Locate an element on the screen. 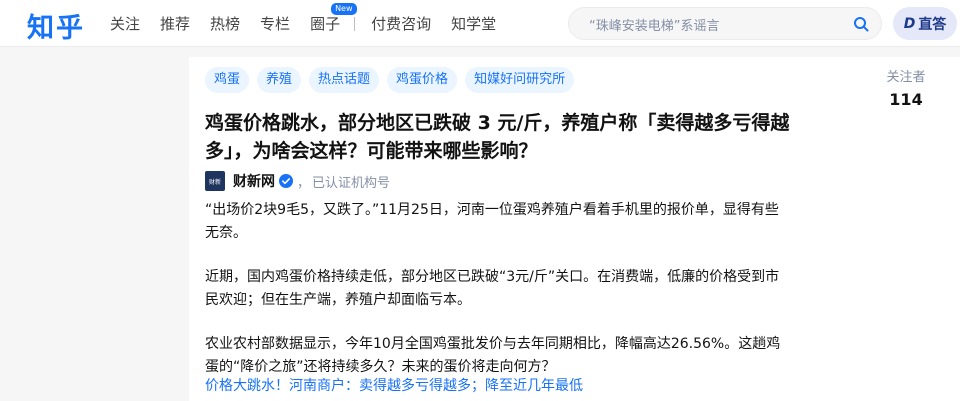 This screenshot has width=960, height=401. nav-divider is located at coordinates (355, 23).